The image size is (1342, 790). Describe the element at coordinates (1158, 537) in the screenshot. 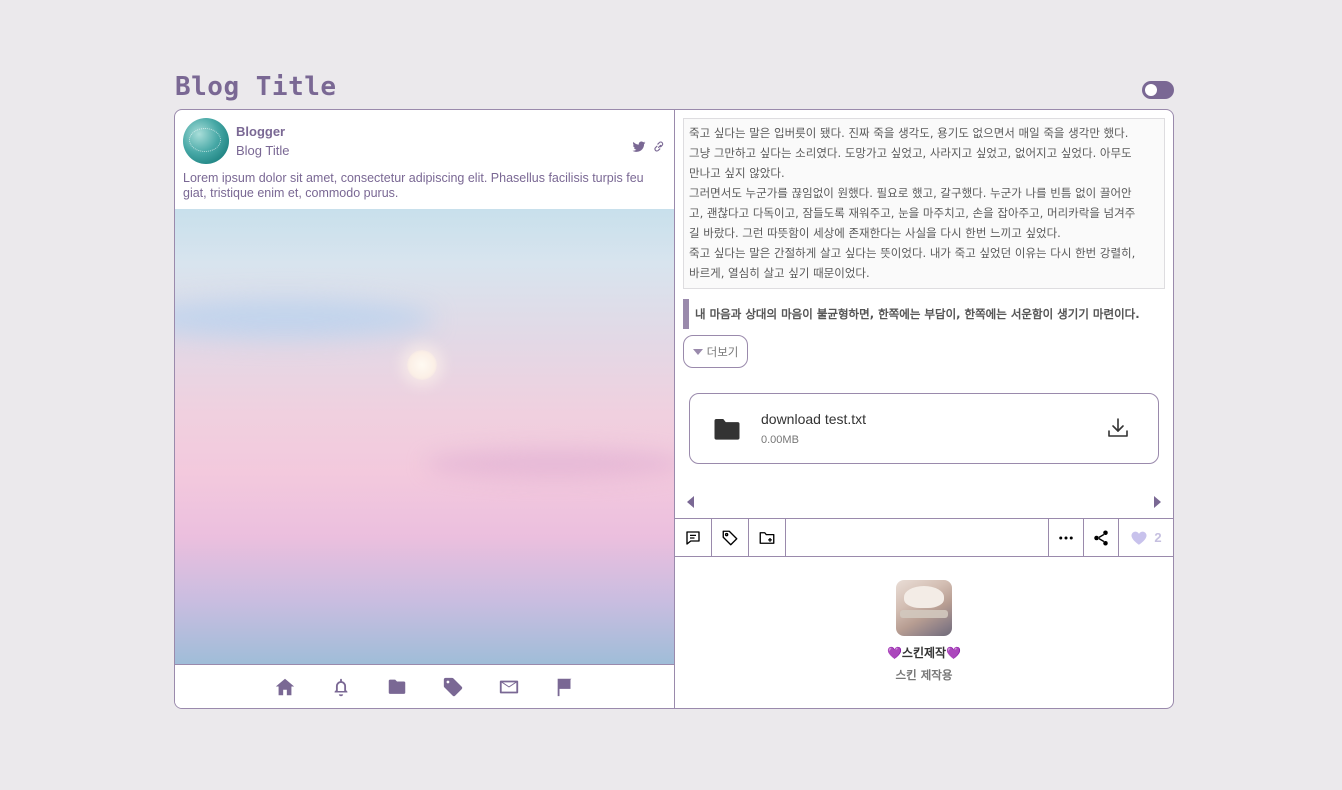

I see `like-count: 2` at that location.